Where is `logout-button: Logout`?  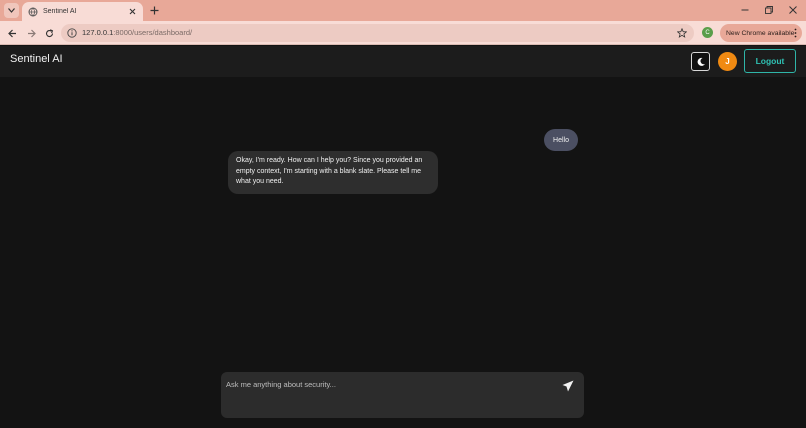 logout-button: Logout is located at coordinates (770, 61).